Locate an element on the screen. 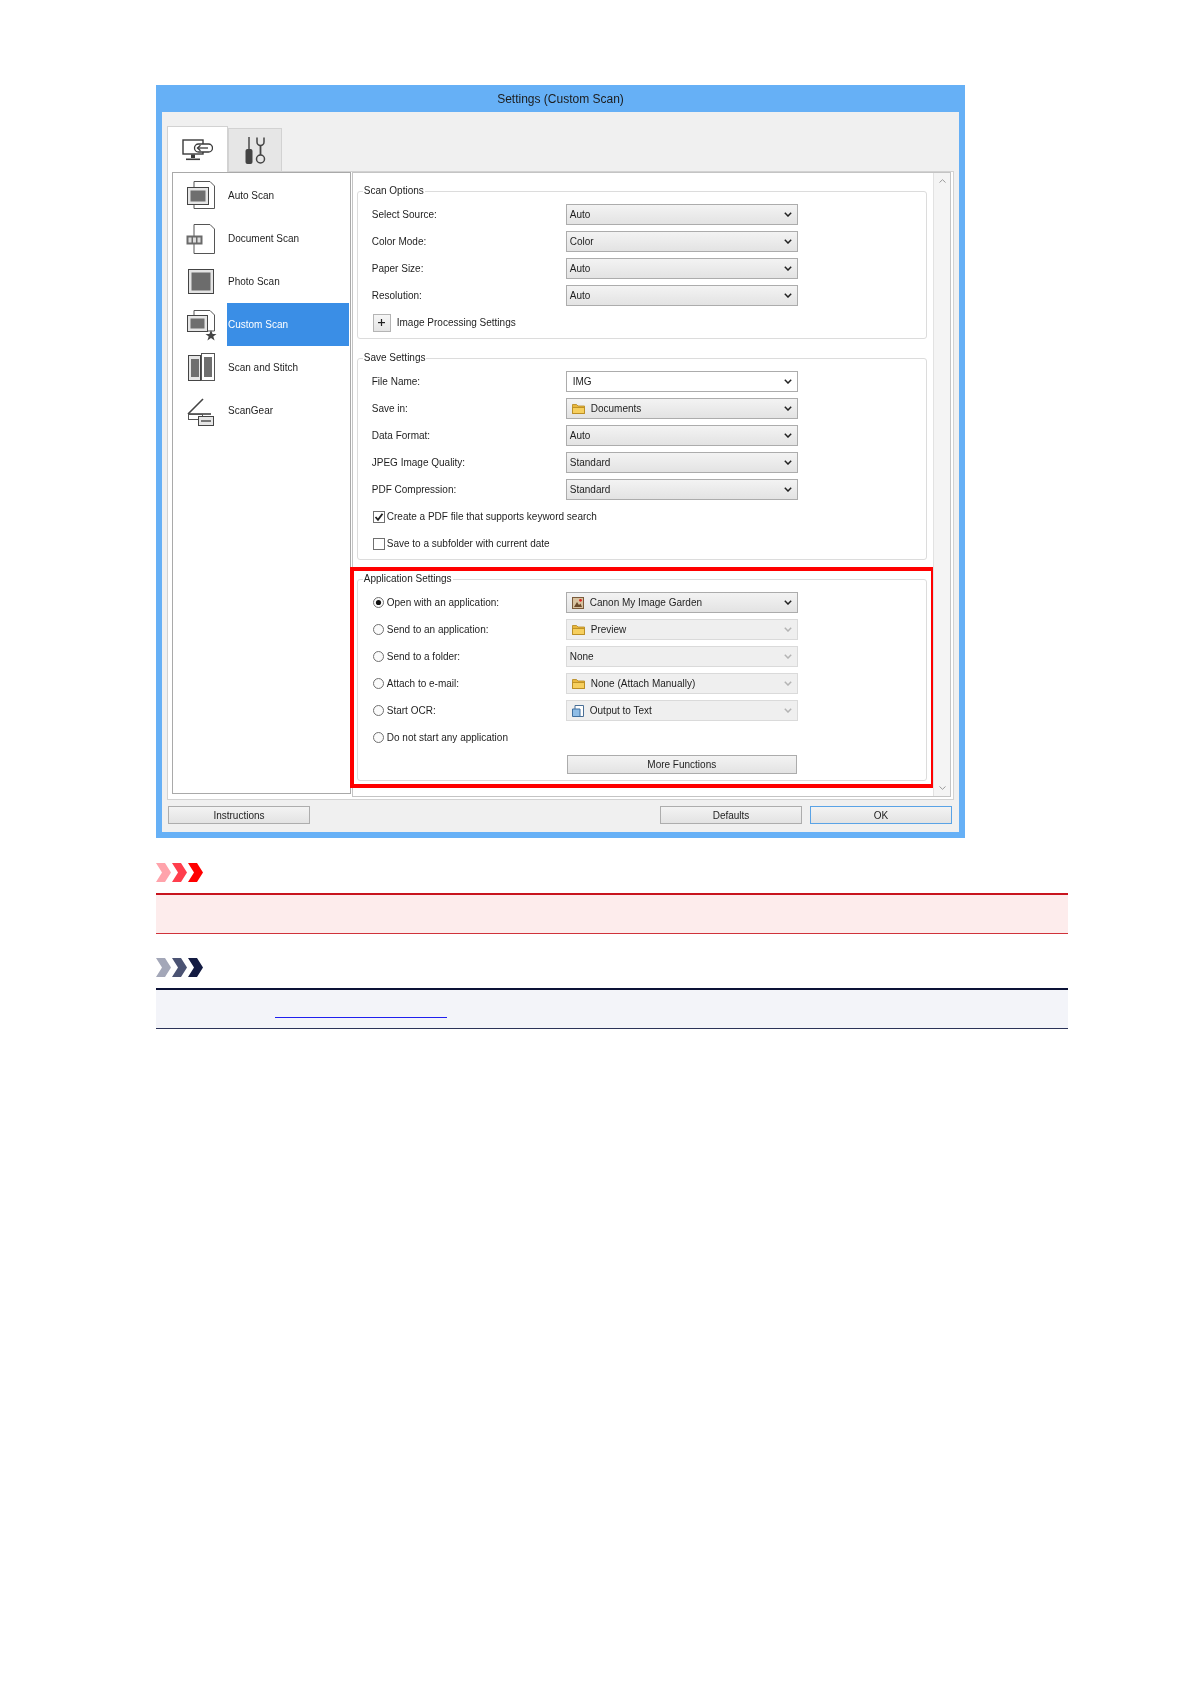 This screenshot has width=1192, height=1685. plus-icon is located at coordinates (382, 322).